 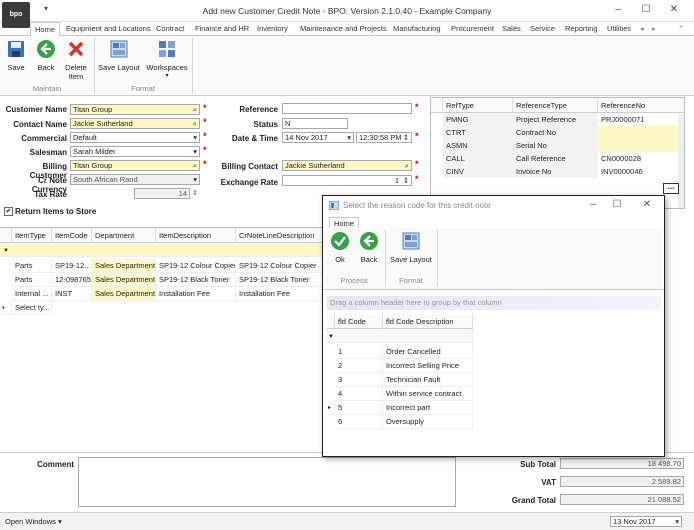 What do you see at coordinates (478, 132) in the screenshot?
I see `table-cell: CTRT` at bounding box center [478, 132].